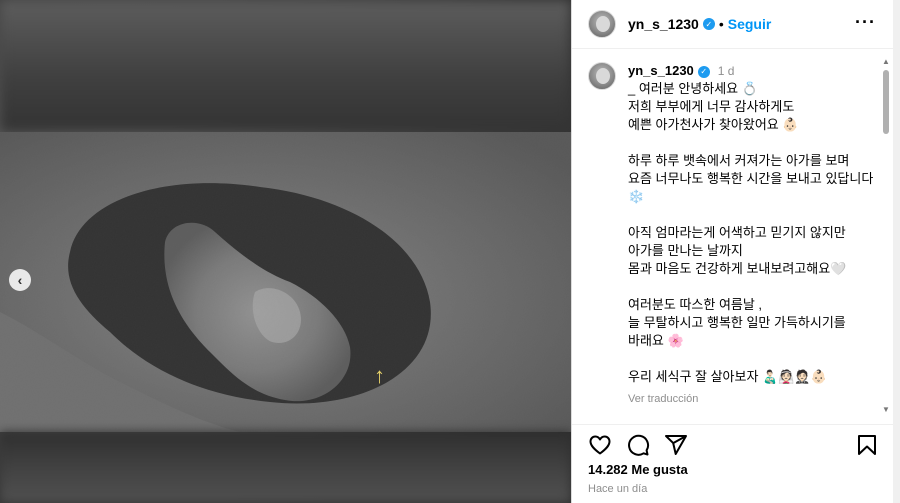  Describe the element at coordinates (713, 124) in the screenshot. I see `caption-line: 예쁜 아가천사가 찾아왔어요 👶🏻` at that location.